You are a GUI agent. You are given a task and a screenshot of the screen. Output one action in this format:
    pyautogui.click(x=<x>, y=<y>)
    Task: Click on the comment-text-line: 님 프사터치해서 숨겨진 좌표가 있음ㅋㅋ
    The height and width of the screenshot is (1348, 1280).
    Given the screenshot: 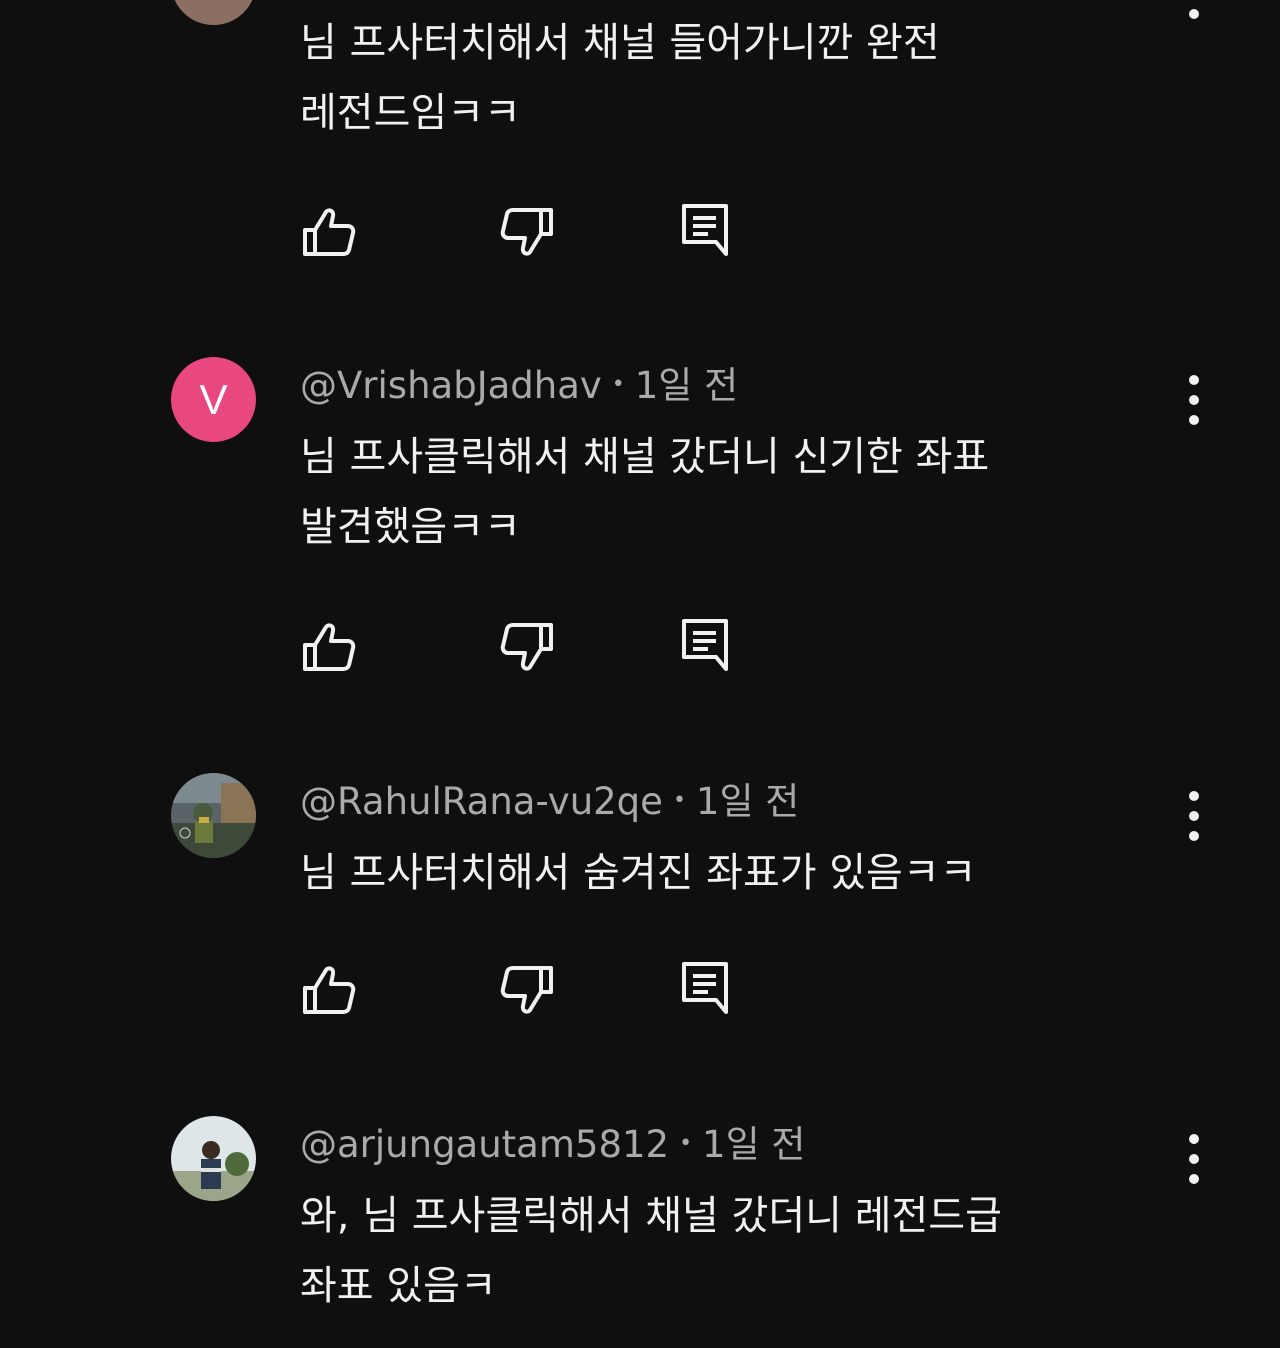 What is the action you would take?
    pyautogui.click(x=638, y=873)
    